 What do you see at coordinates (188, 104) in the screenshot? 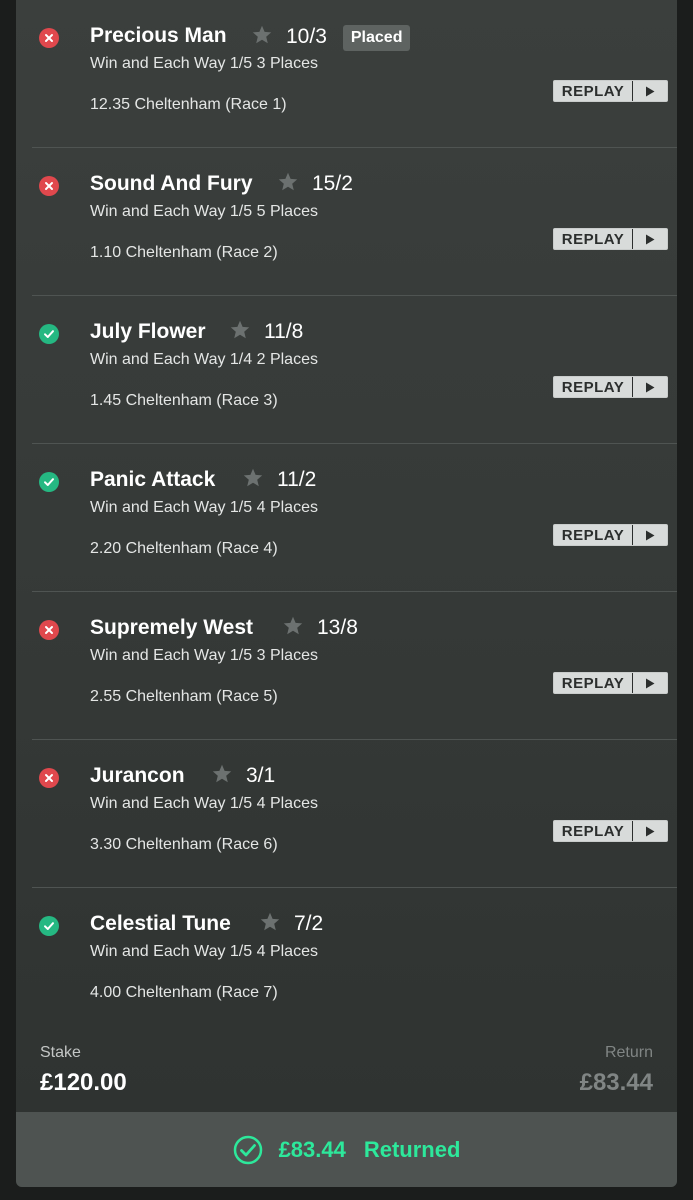
I see `race-info: 12.35 Cheltenham (Race 1)` at bounding box center [188, 104].